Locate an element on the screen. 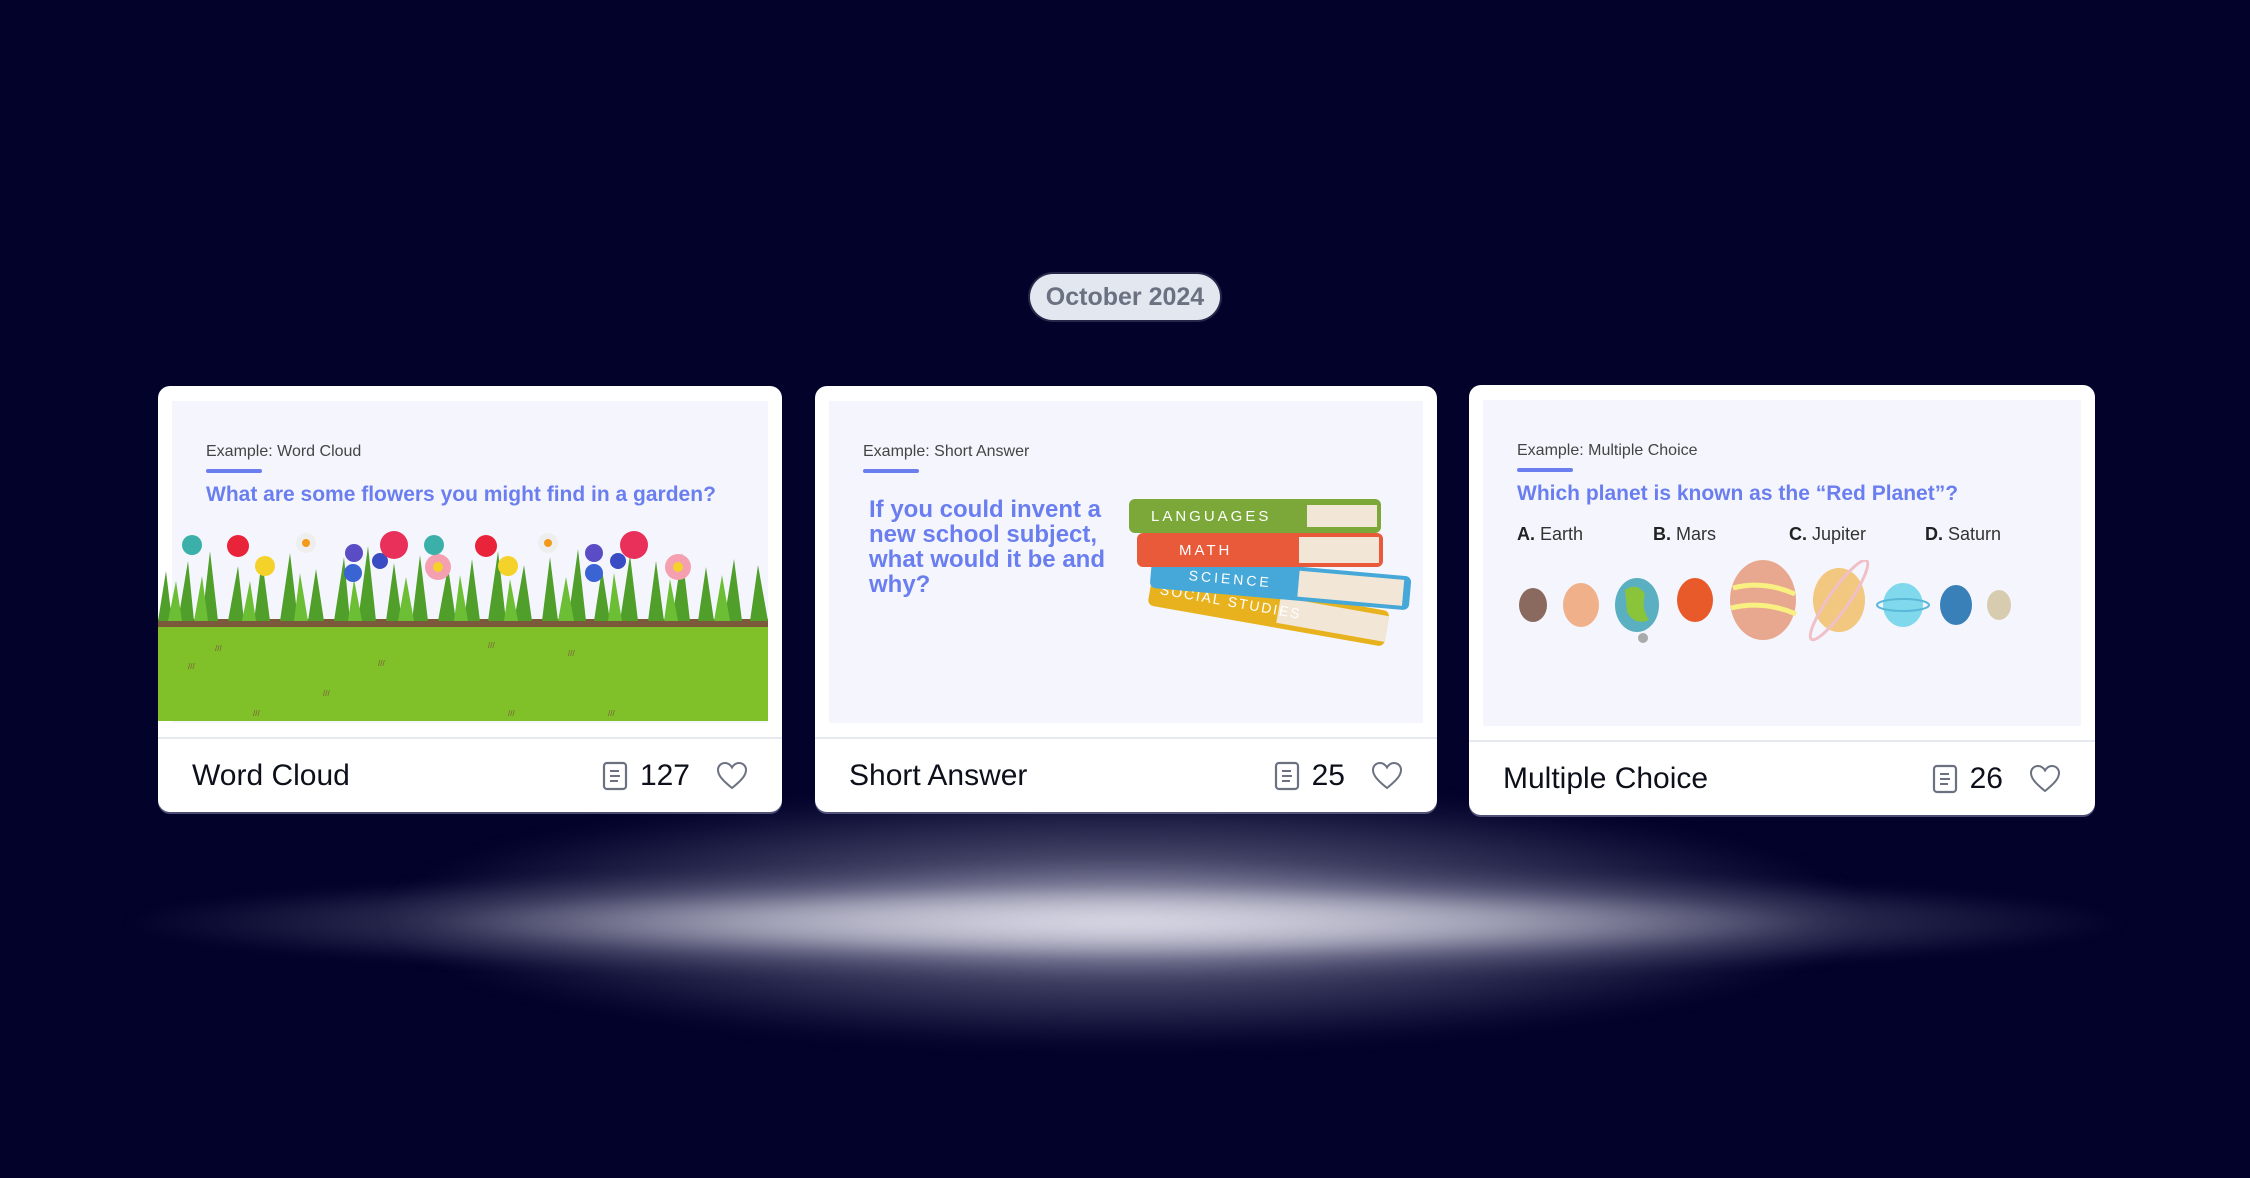  flower-garden-illustration: ///////// ///////// ///////// /// is located at coordinates (463, 626).